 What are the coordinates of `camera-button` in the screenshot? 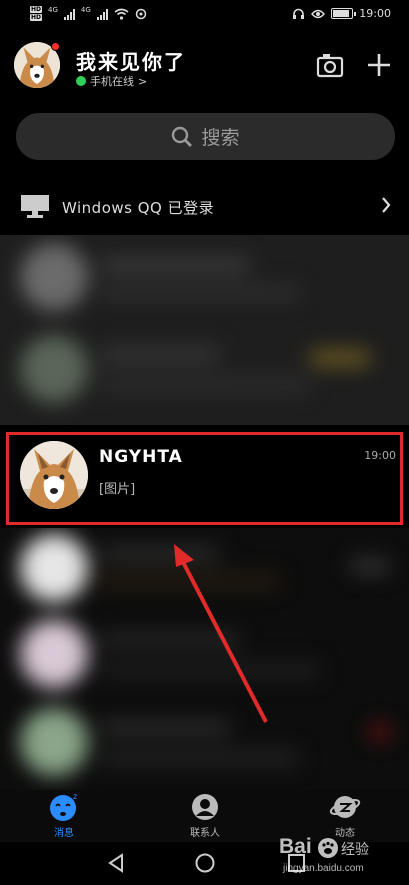 It's located at (330, 65).